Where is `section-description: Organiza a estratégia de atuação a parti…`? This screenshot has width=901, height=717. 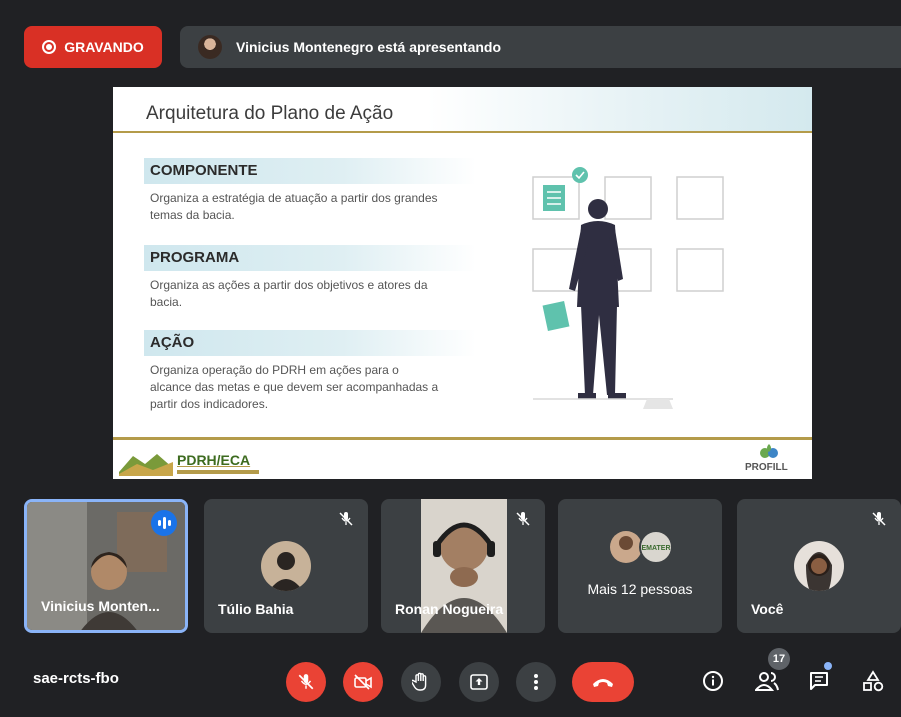
section-description: Organiza a estratégia de atuação a parti… is located at coordinates (294, 206).